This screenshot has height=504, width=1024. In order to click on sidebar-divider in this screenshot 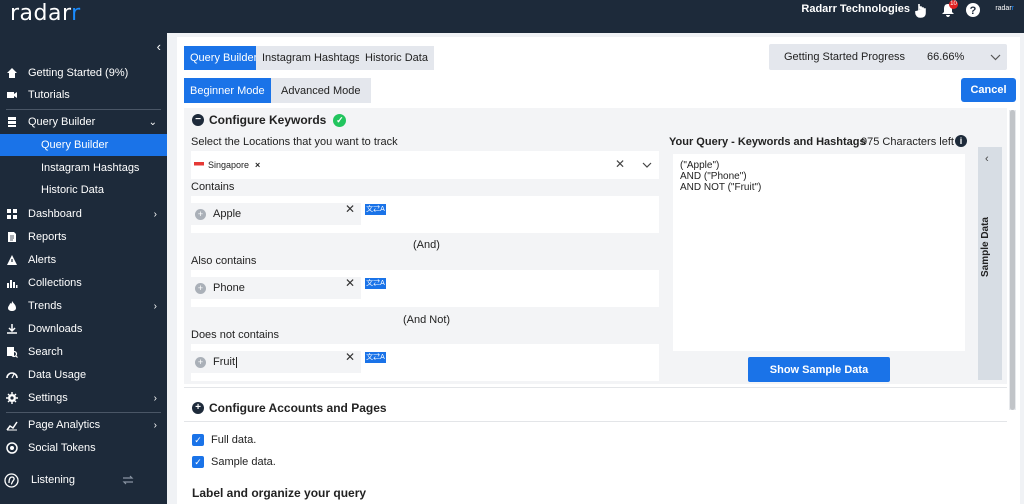, I will do `click(83, 109)`.